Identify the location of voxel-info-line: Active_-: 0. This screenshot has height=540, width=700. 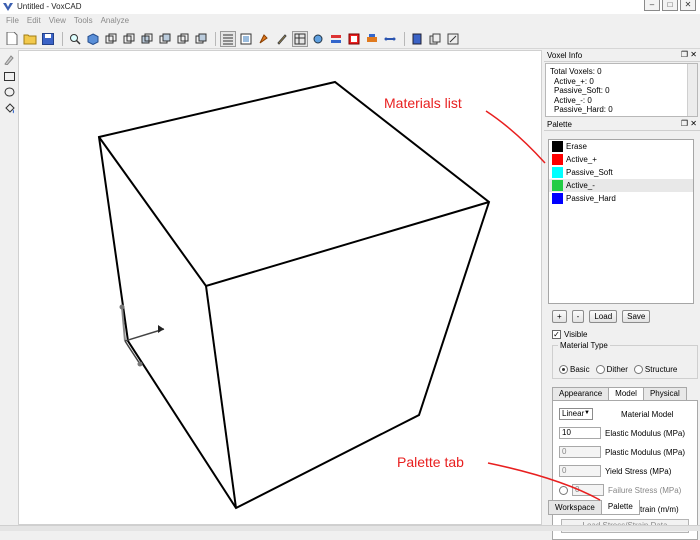
(573, 100).